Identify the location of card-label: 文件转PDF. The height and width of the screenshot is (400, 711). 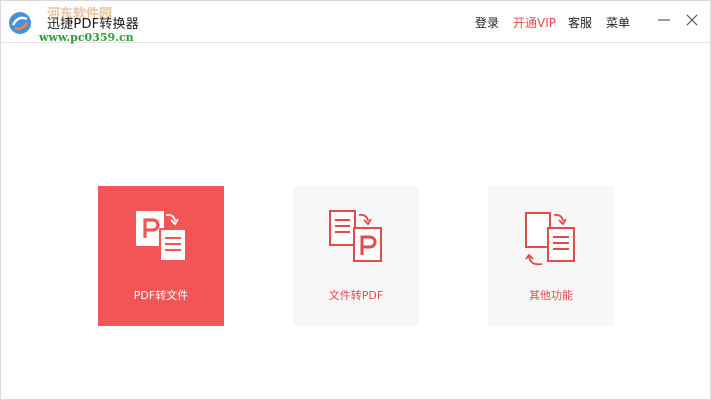
(356, 295).